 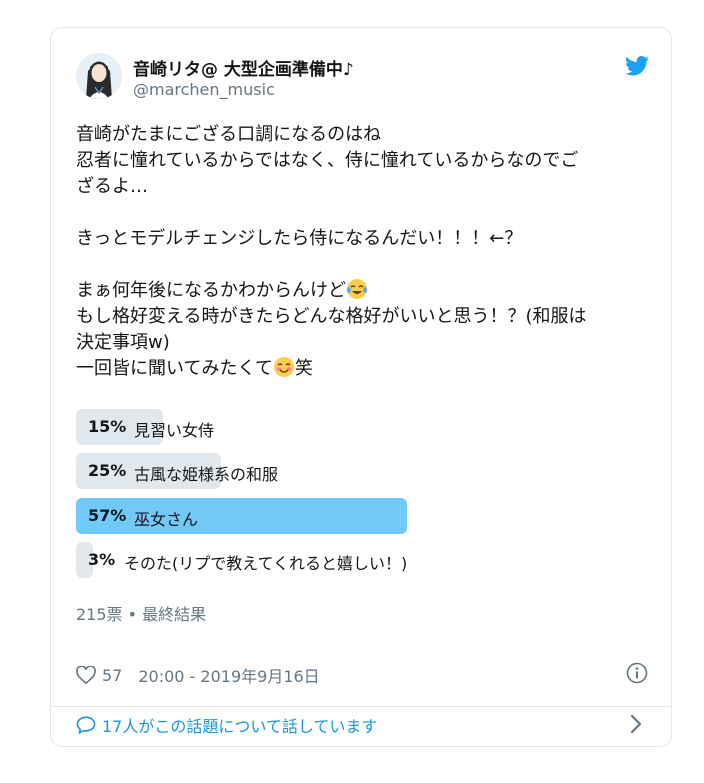 I want to click on poll-option-label: 巫女さん, so click(x=166, y=519).